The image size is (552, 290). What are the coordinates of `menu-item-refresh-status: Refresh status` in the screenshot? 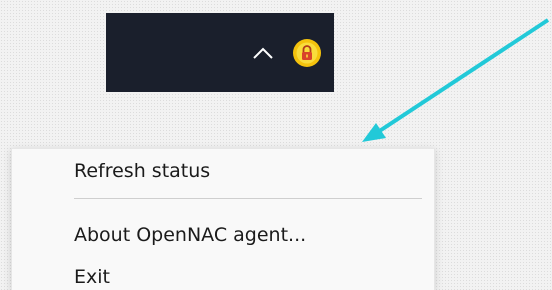 It's located at (142, 171).